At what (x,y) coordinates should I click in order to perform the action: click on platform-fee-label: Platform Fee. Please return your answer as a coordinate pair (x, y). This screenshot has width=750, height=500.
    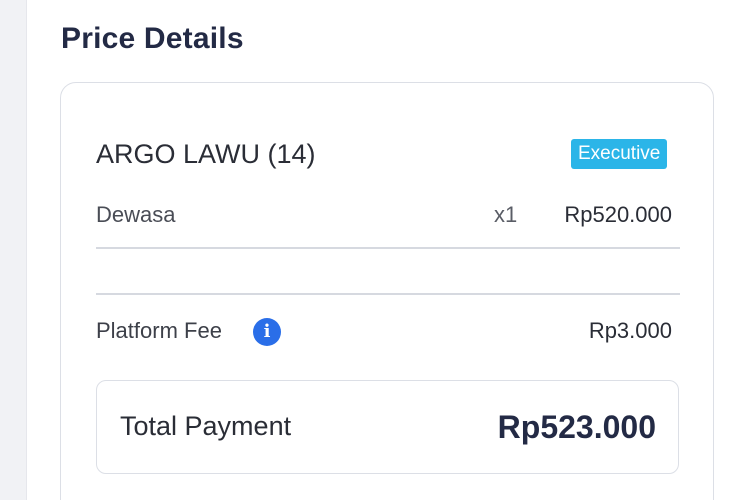
    Looking at the image, I should click on (159, 330).